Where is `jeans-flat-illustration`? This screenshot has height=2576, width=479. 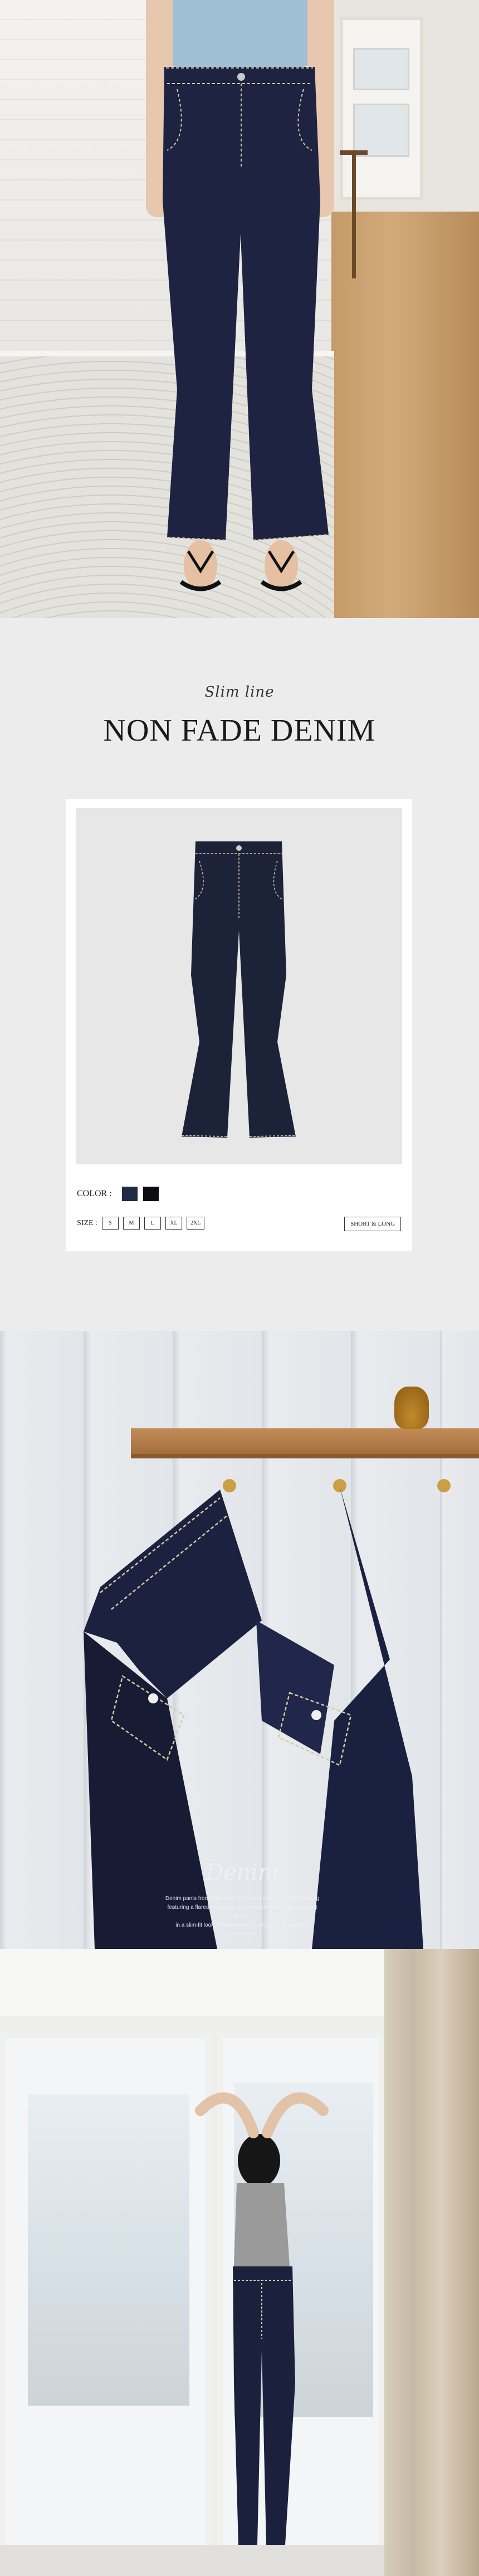 jeans-flat-illustration is located at coordinates (238, 989).